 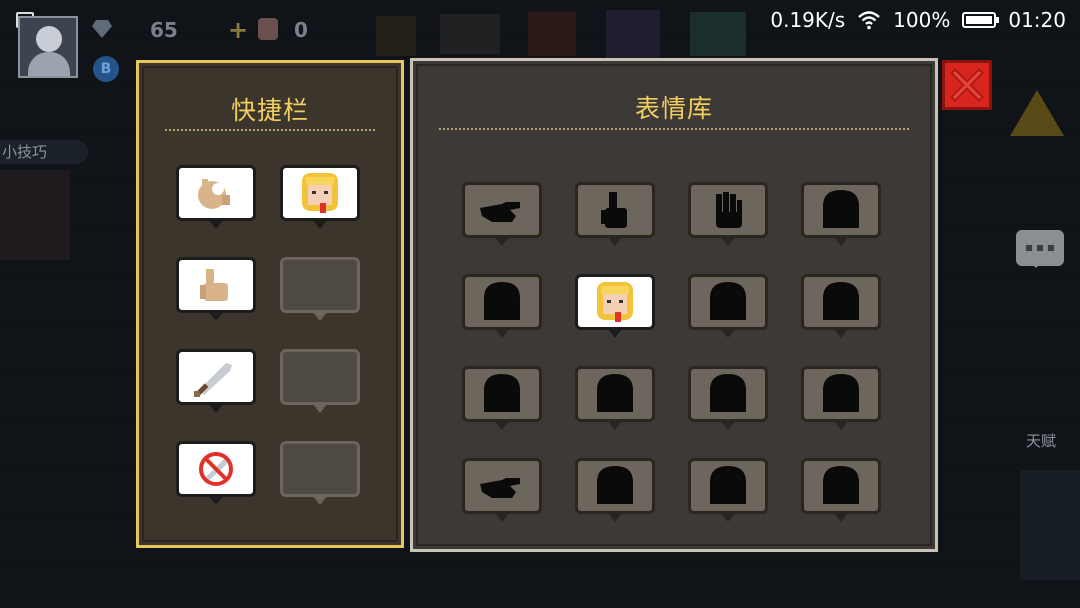 I want to click on battery-percent: 100%, so click(x=922, y=20).